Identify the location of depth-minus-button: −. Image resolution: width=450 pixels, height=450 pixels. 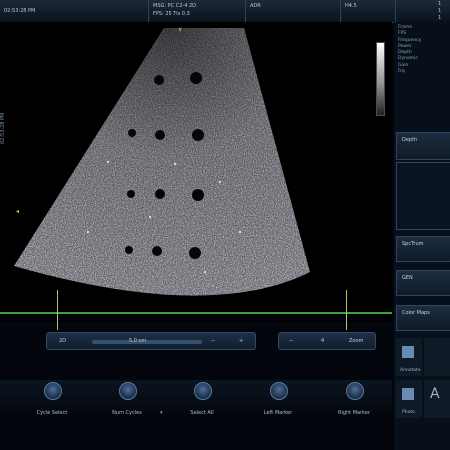
(213, 341).